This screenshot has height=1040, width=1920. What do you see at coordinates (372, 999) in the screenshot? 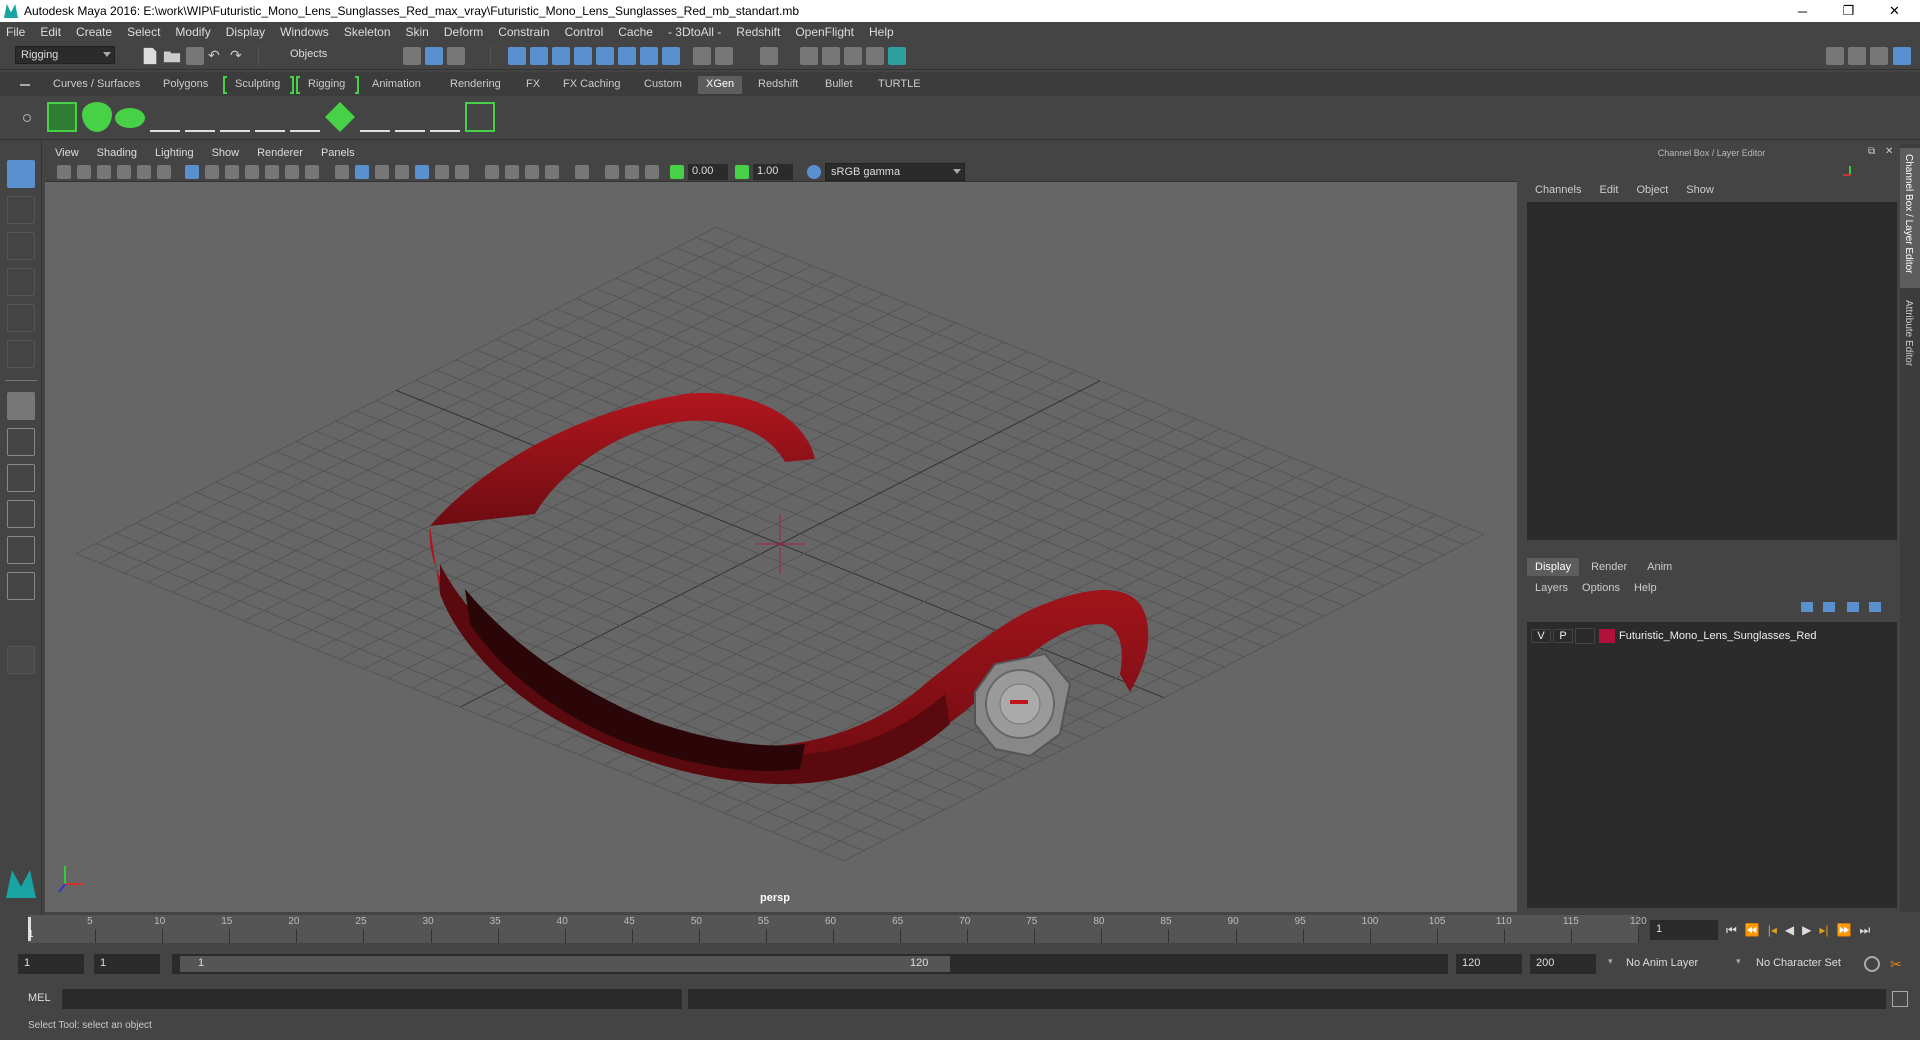
I see `command-input` at bounding box center [372, 999].